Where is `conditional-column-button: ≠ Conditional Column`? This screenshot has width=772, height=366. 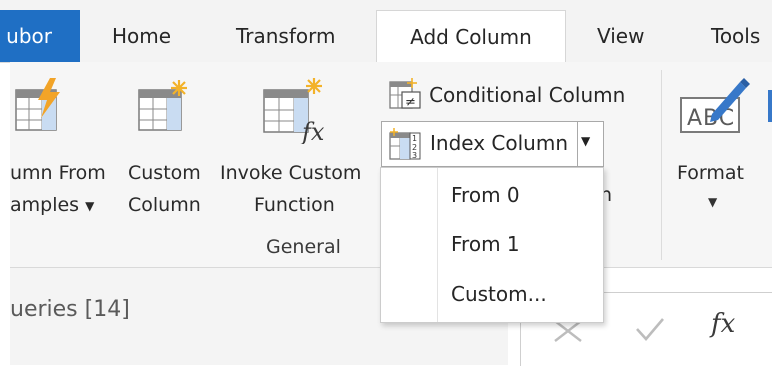 conditional-column-button: ≠ Conditional Column is located at coordinates (506, 95).